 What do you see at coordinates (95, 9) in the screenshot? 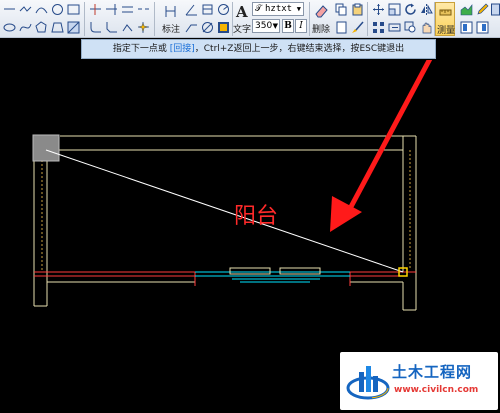
I see `trim-icon` at bounding box center [95, 9].